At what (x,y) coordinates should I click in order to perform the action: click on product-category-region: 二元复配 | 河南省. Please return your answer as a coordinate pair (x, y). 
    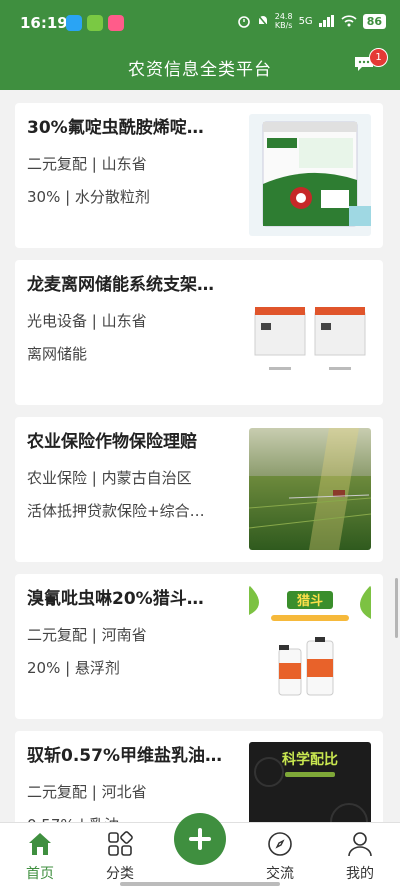
    Looking at the image, I should click on (87, 635).